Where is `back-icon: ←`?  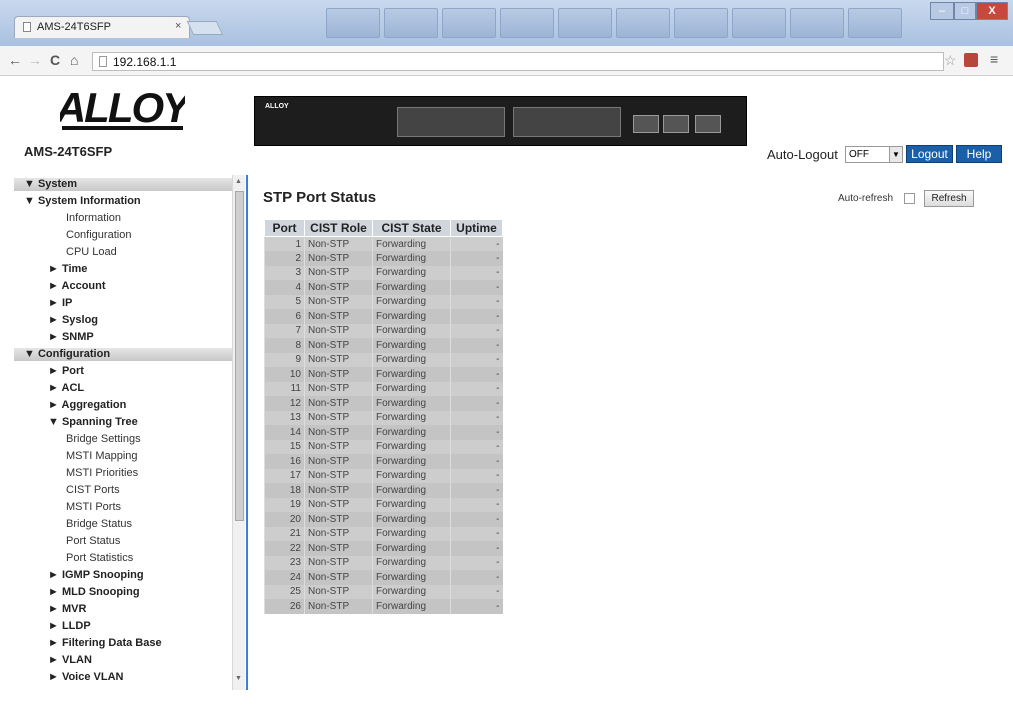 back-icon: ← is located at coordinates (15, 60).